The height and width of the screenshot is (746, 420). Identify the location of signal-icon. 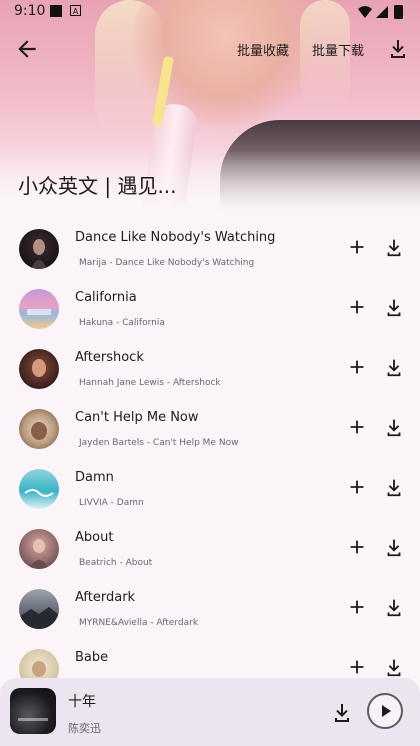
(382, 12).